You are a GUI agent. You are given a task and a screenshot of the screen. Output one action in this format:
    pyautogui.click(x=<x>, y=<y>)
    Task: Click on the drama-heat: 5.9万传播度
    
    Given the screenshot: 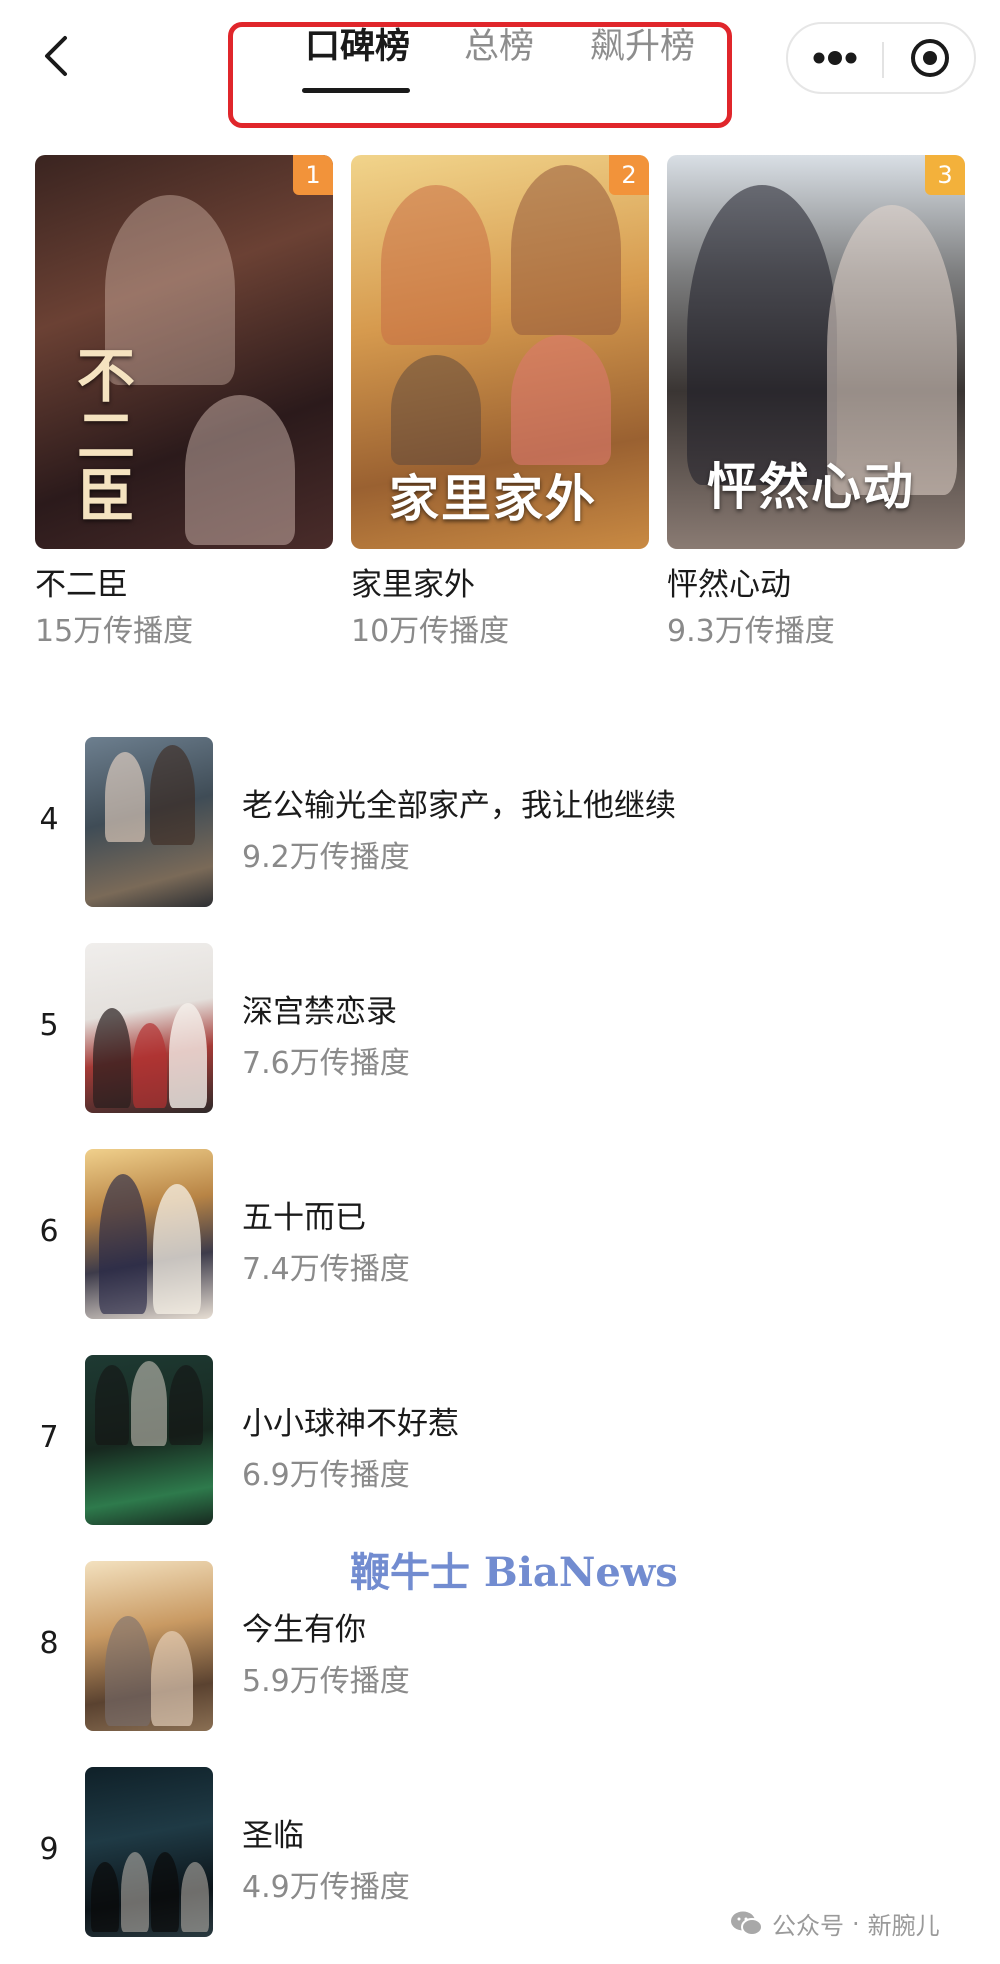 What is the action you would take?
    pyautogui.click(x=326, y=1681)
    